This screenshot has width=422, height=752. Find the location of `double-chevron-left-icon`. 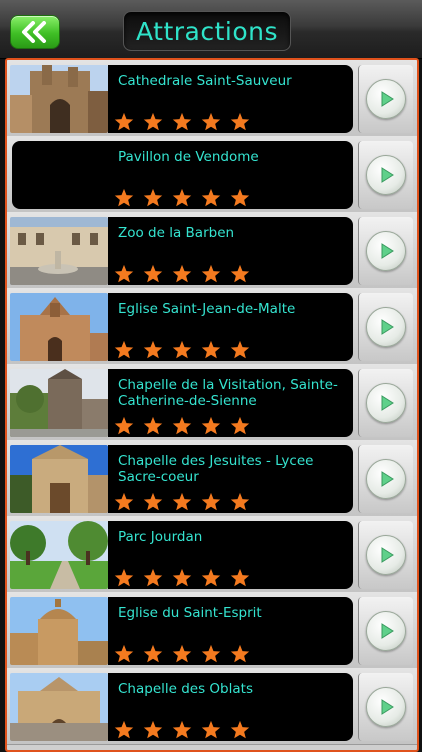

double-chevron-left-icon is located at coordinates (34, 32).